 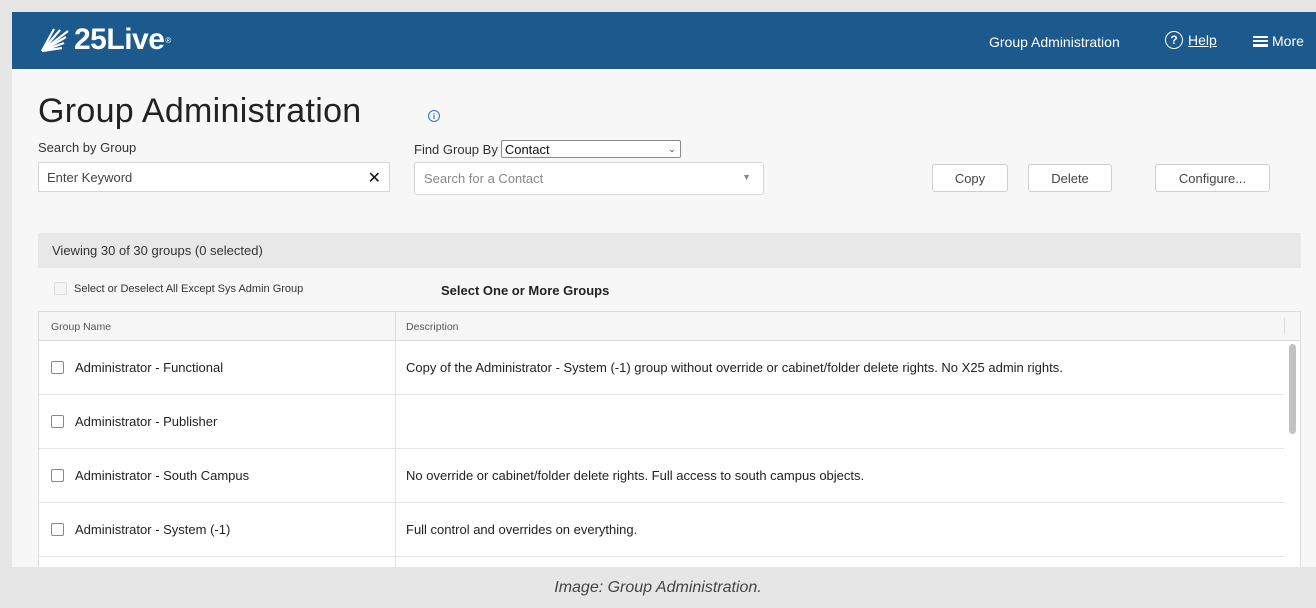 I want to click on image-caption: Image: Group Administration., so click(x=658, y=588).